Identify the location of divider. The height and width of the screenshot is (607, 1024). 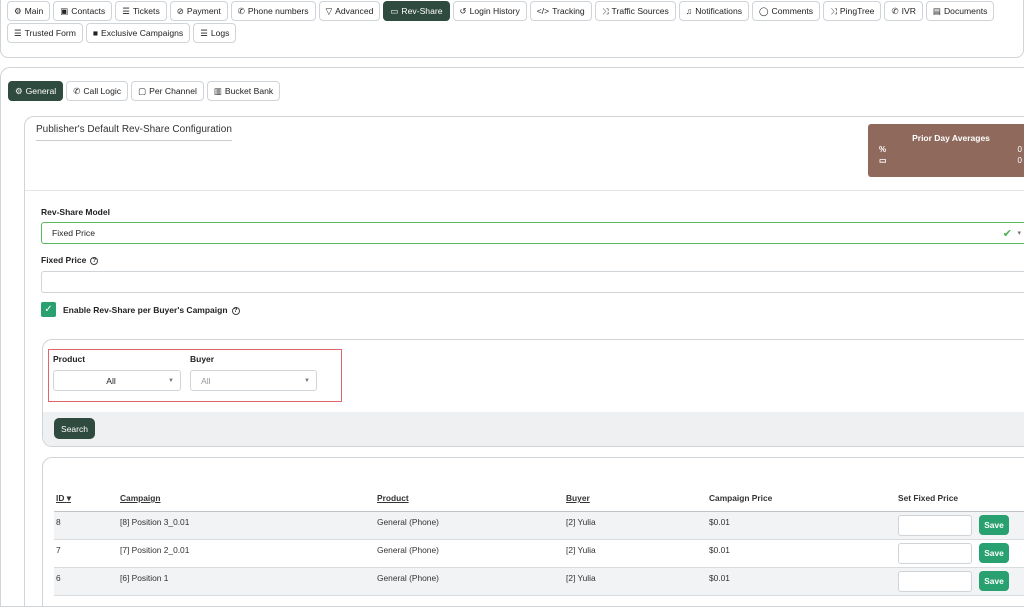
(524, 190).